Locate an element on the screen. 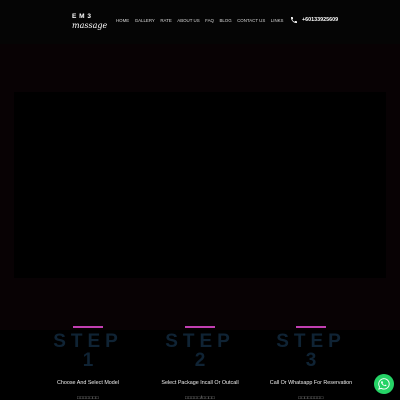  site-logo: E M 3 massage is located at coordinates (92, 22).